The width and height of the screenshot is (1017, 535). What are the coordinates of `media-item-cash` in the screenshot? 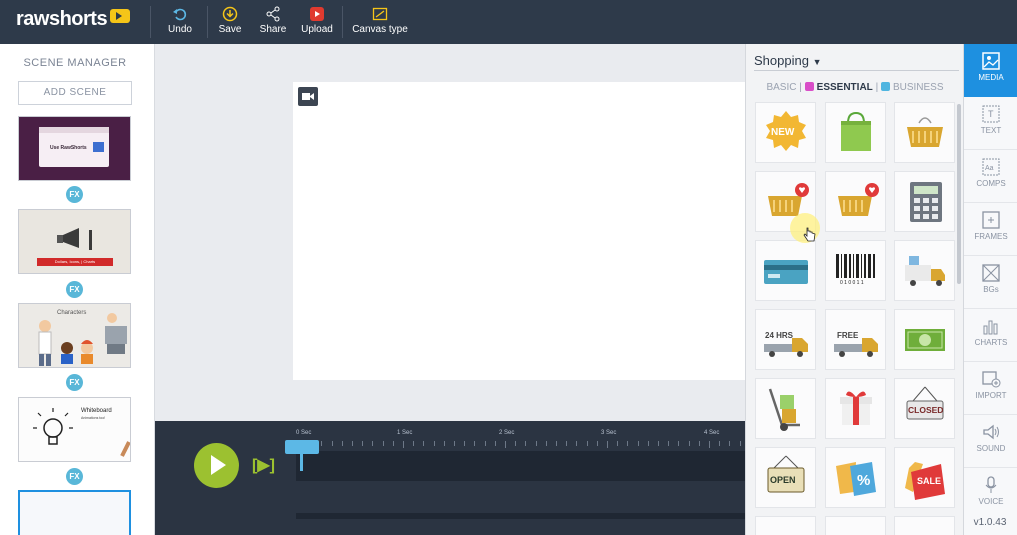 It's located at (924, 339).